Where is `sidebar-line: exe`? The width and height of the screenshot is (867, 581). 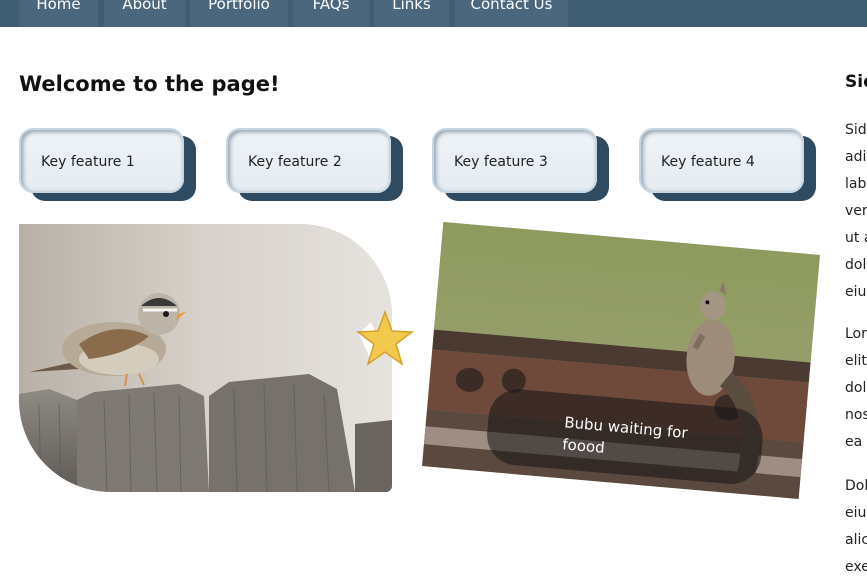 sidebar-line: exe is located at coordinates (856, 567).